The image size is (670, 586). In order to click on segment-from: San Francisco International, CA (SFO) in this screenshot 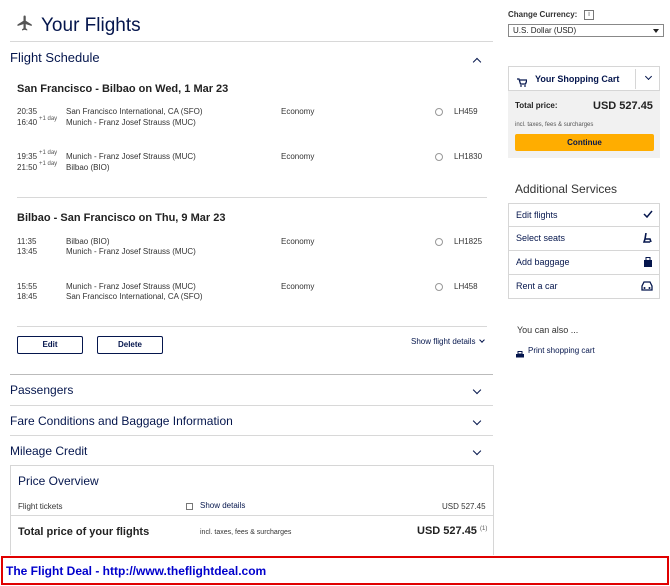, I will do `click(134, 111)`.